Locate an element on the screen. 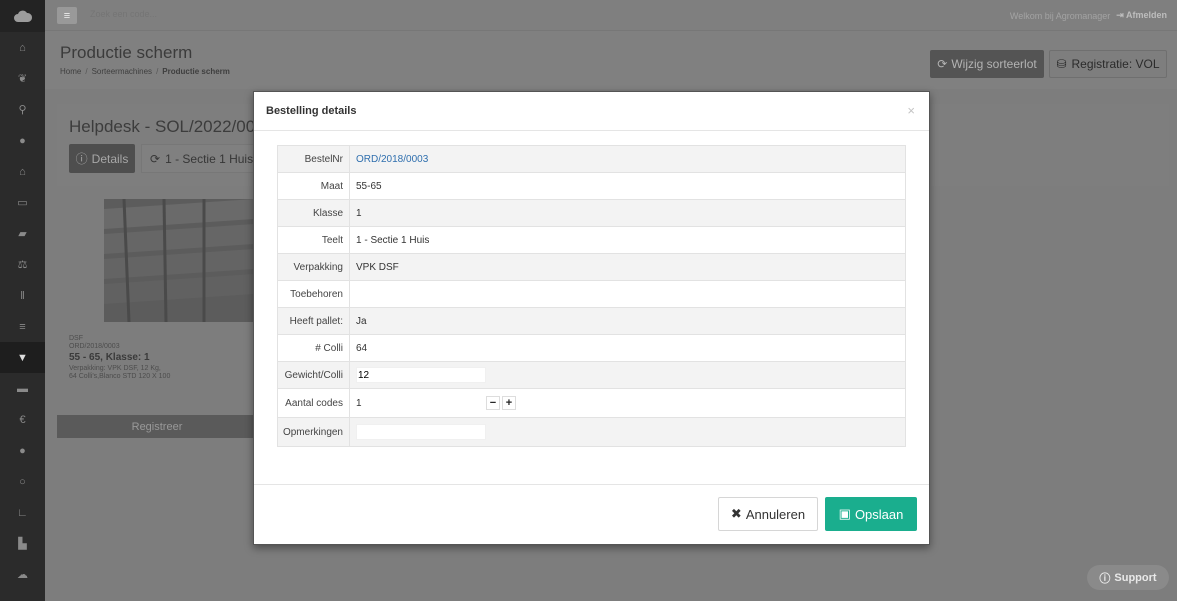 The width and height of the screenshot is (1177, 601). opslaan-button: ▣ Opslaan is located at coordinates (871, 514).